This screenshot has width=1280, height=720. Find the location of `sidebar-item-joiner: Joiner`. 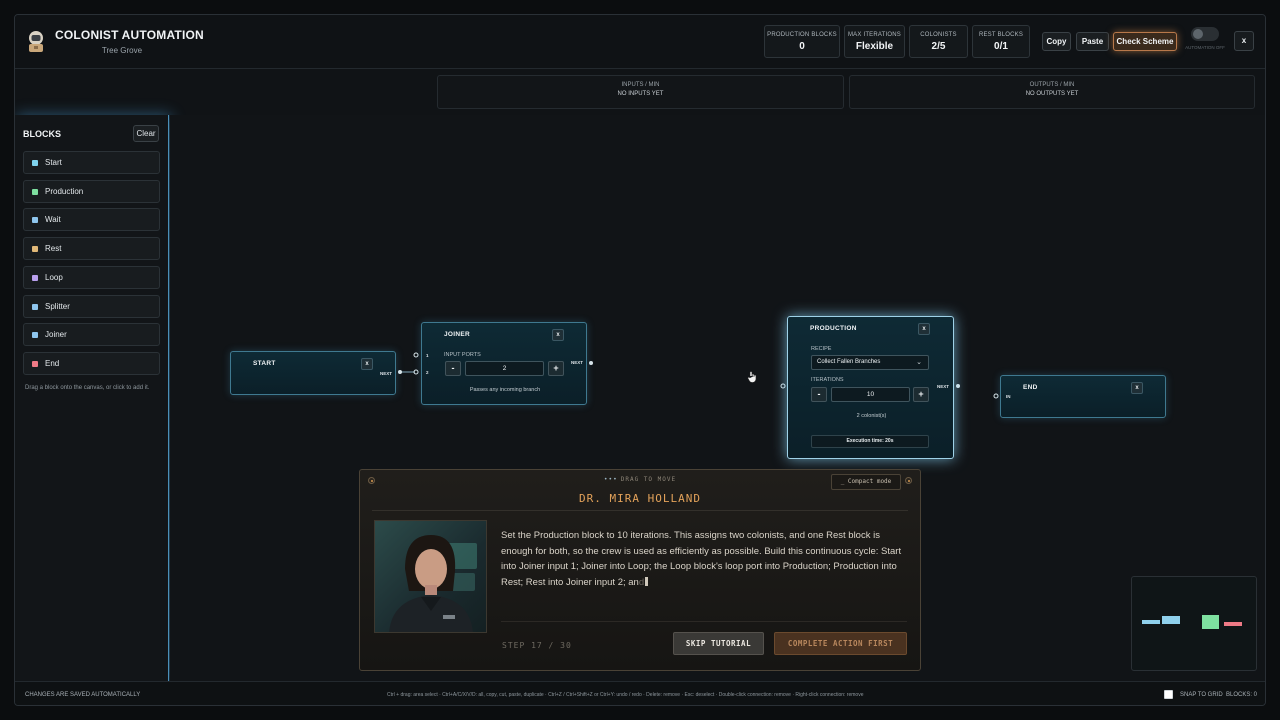

sidebar-item-joiner: Joiner is located at coordinates (91, 335).